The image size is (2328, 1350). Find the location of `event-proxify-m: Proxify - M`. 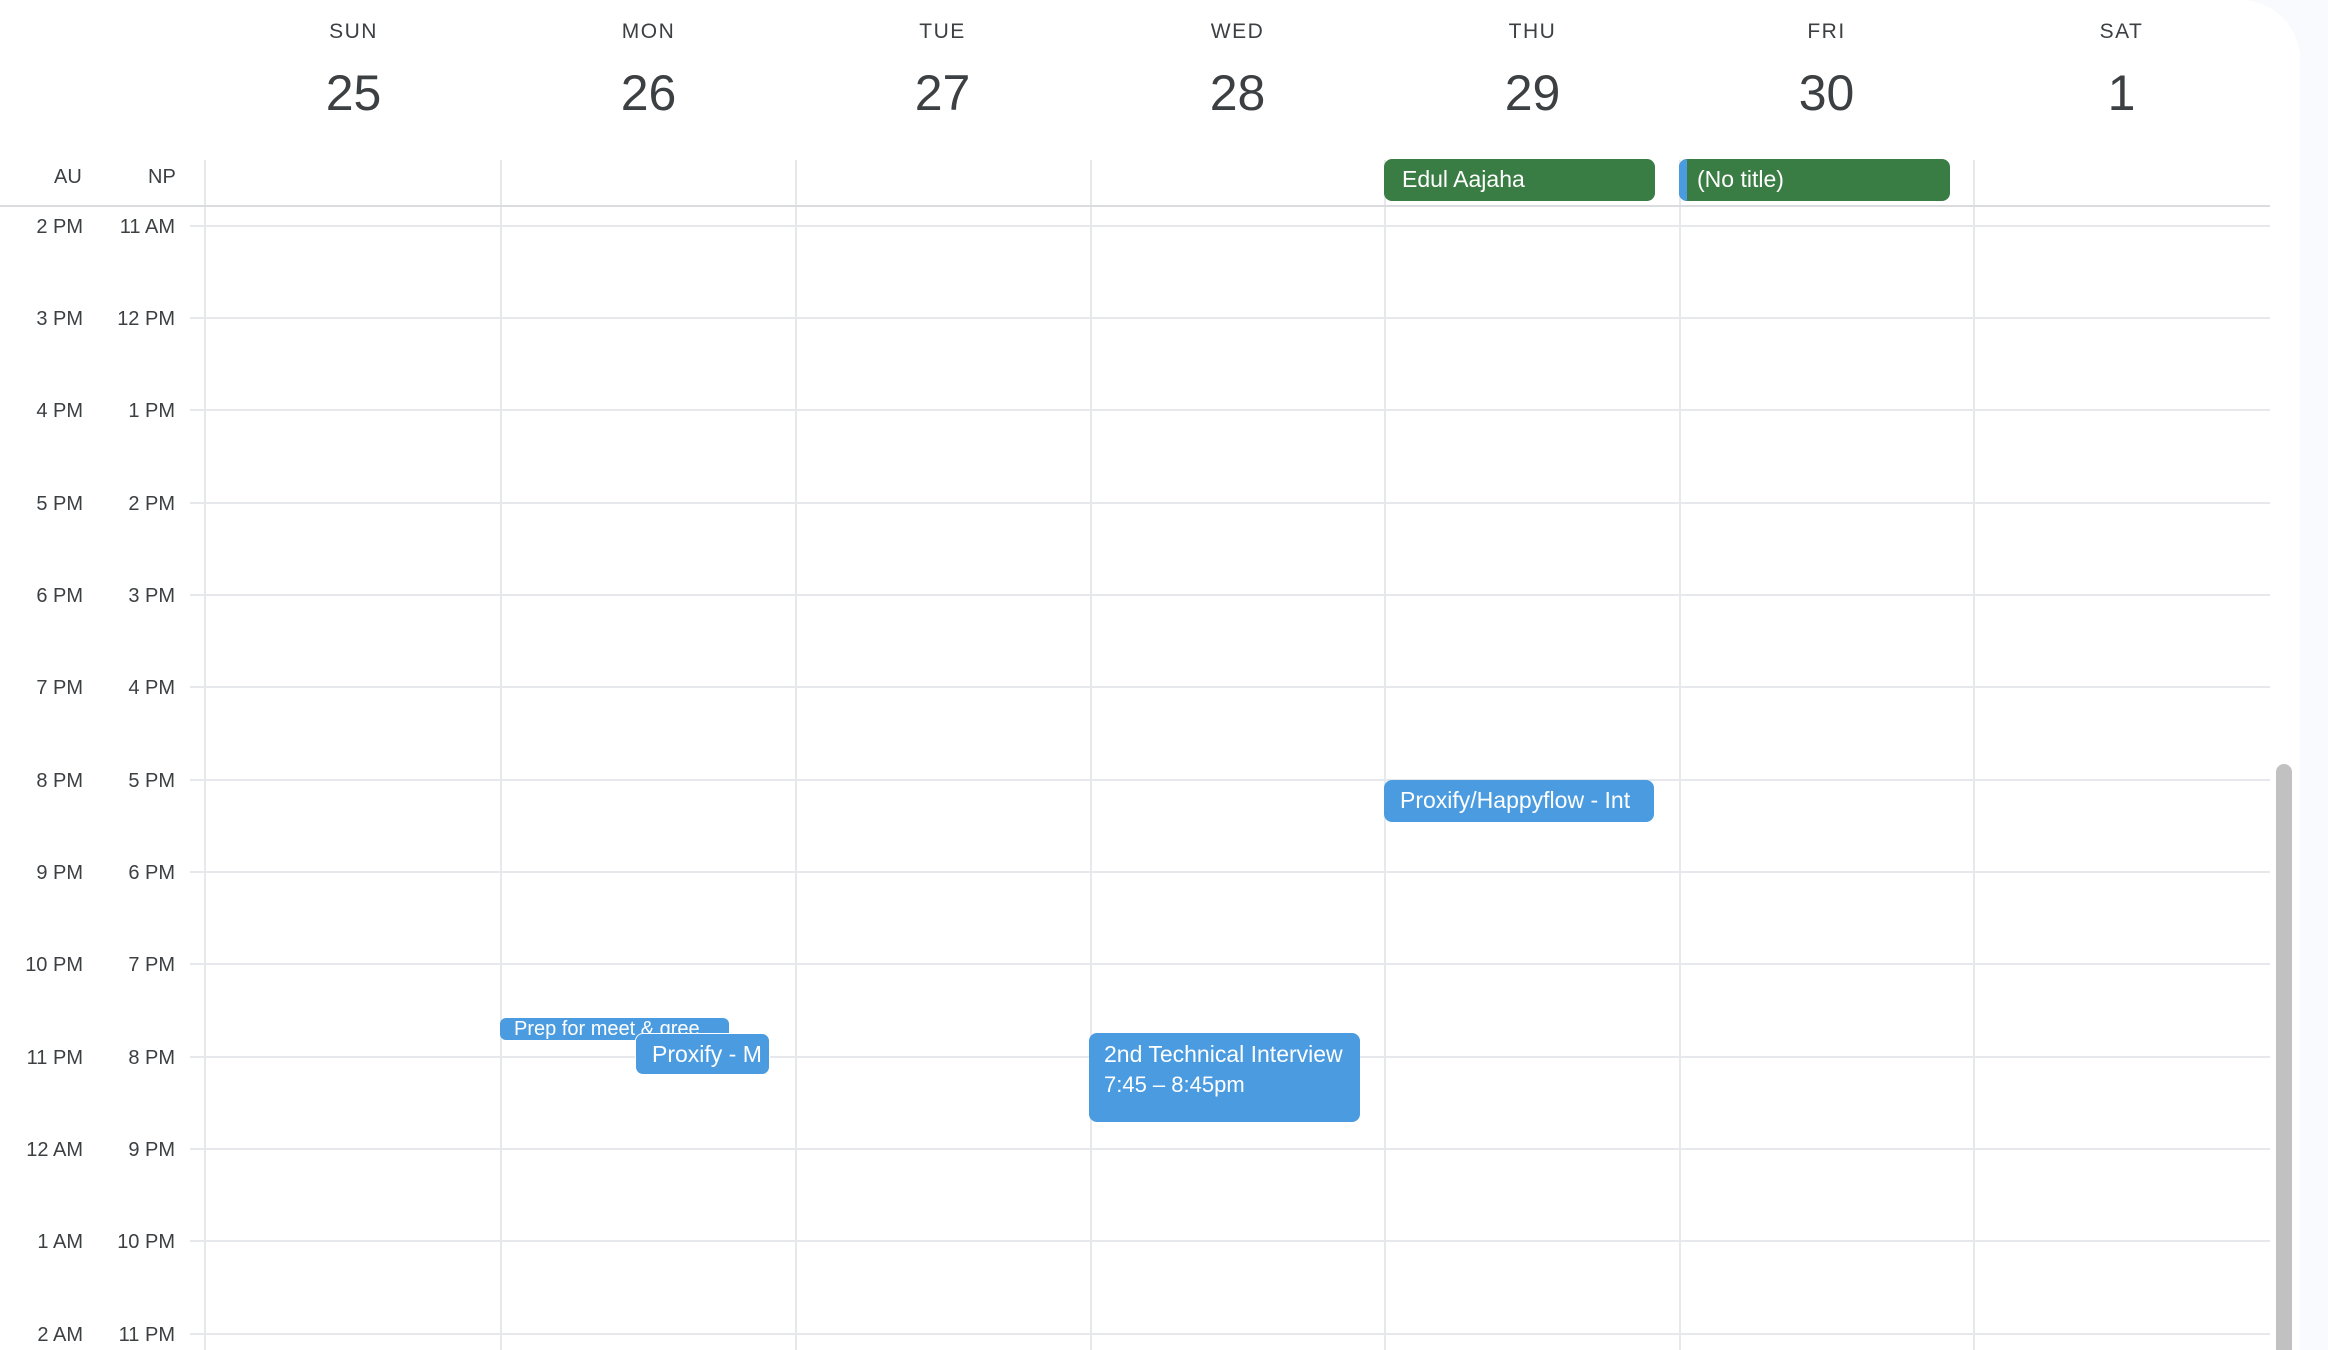

event-proxify-m: Proxify - M is located at coordinates (702, 1054).